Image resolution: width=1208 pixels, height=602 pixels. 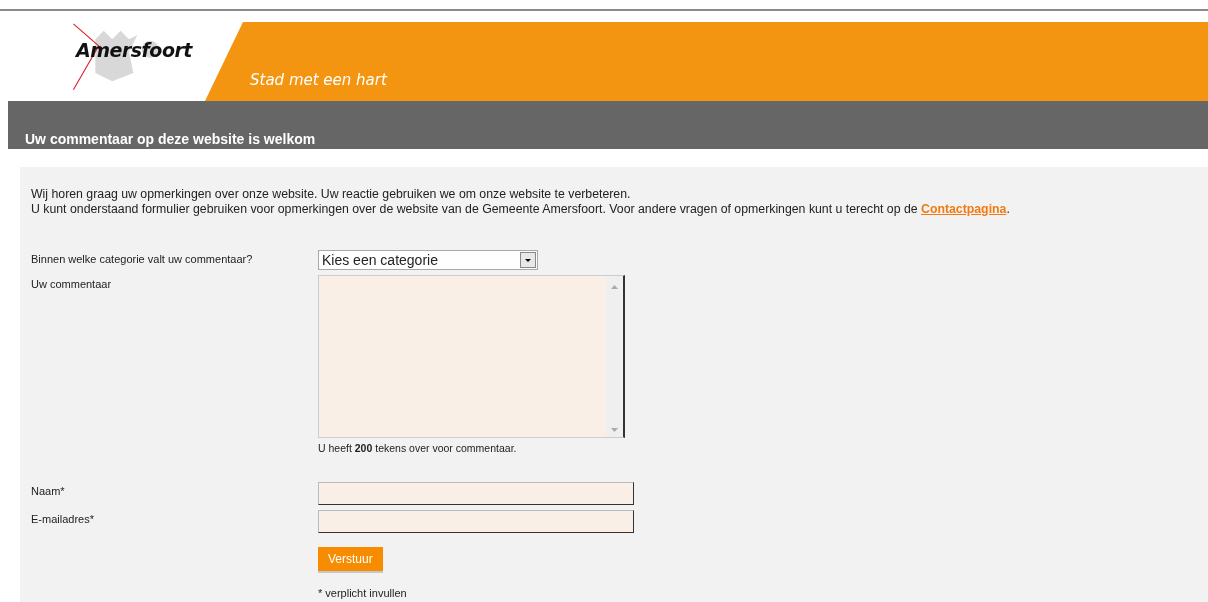 I want to click on field-label: Naam*, so click(x=48, y=490).